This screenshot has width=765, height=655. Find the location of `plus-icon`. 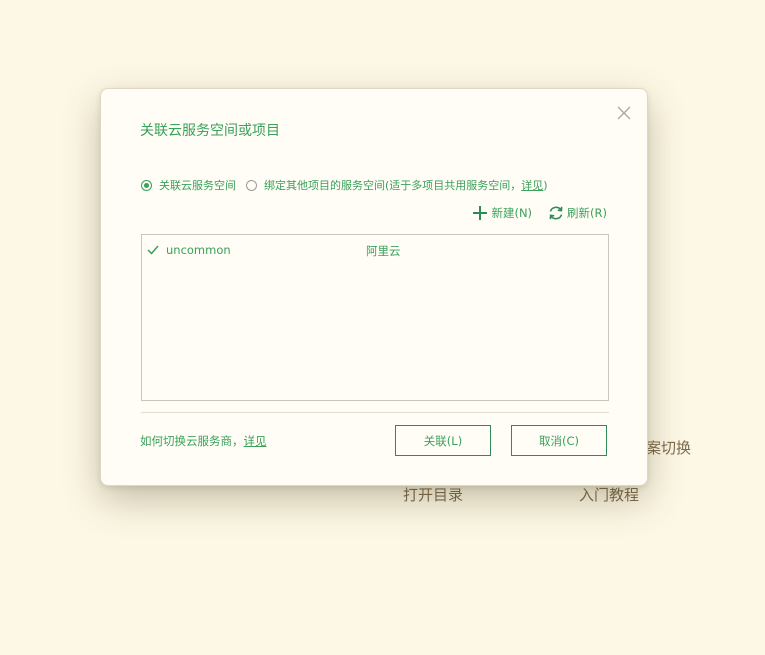

plus-icon is located at coordinates (480, 213).